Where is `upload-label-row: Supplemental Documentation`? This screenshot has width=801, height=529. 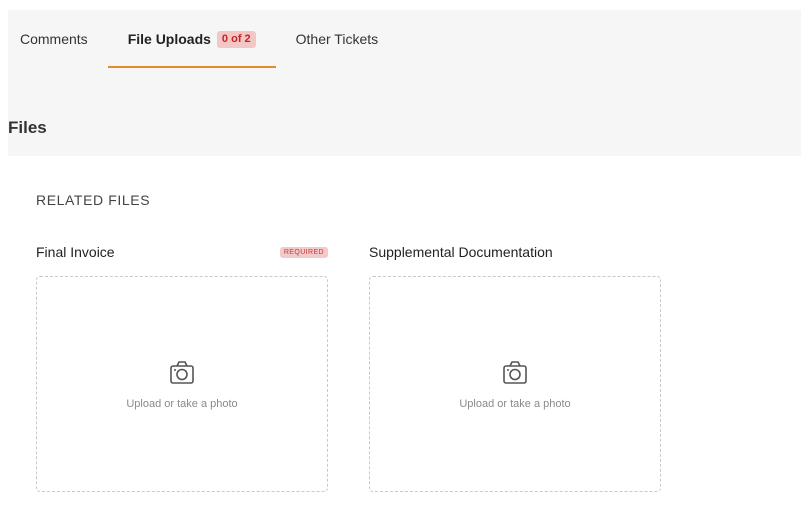
upload-label-row: Supplemental Documentation is located at coordinates (515, 252).